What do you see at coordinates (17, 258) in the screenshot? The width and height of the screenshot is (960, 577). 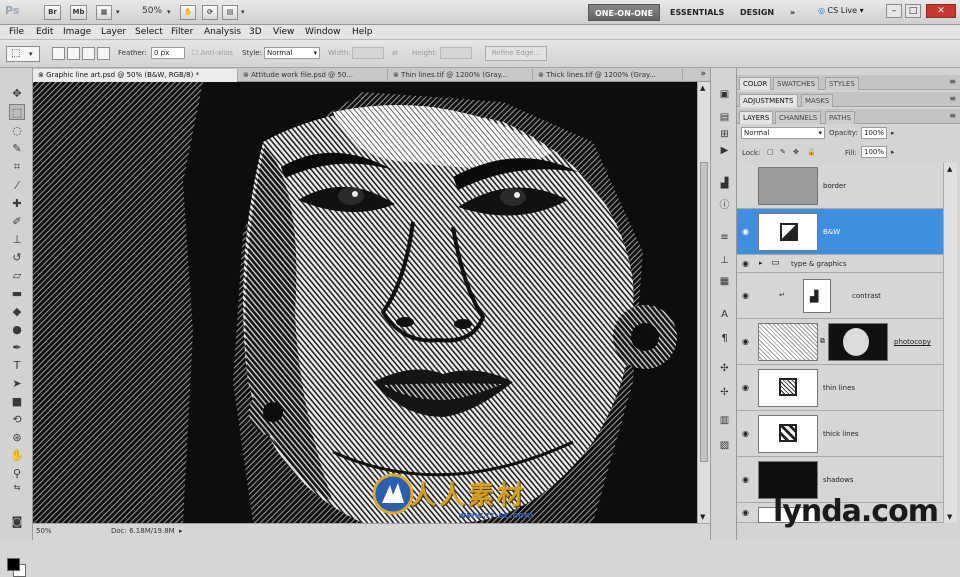 I see `history-brush-tool-icon: ↺` at bounding box center [17, 258].